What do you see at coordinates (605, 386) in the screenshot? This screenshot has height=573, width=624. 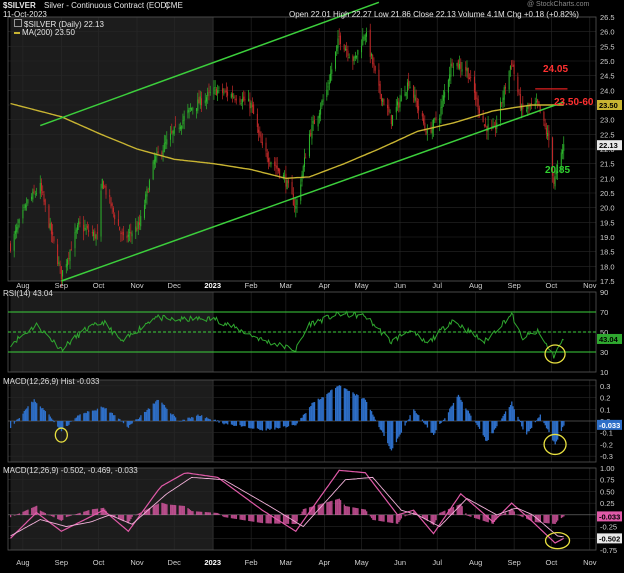 I see `hist-tick-label: 0.3` at bounding box center [605, 386].